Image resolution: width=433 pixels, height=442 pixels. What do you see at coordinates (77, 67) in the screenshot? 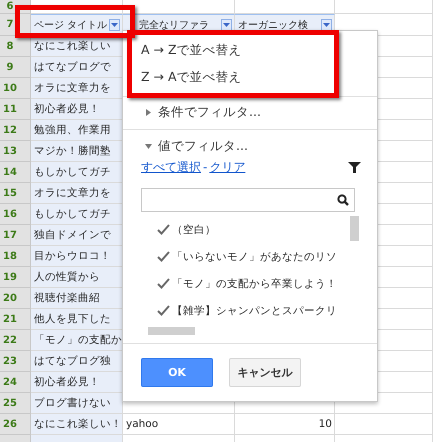
I see `table-cell: はてなブログで` at bounding box center [77, 67].